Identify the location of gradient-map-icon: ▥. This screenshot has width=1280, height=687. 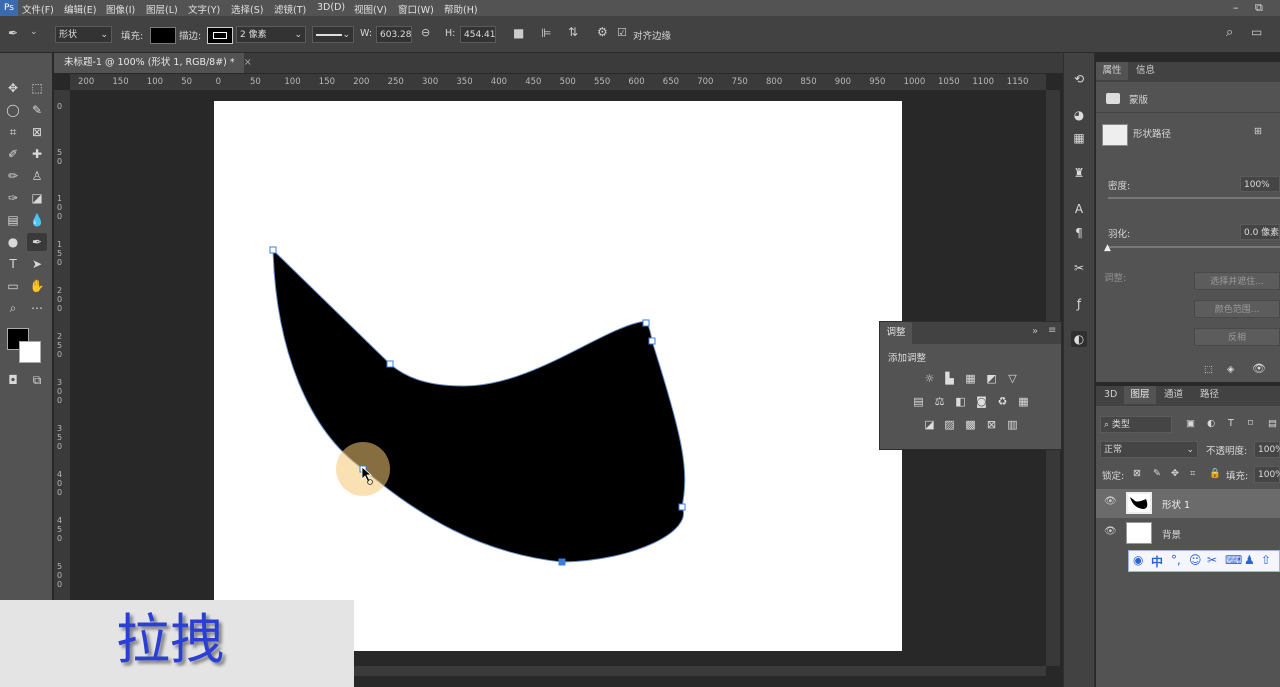
(1012, 425).